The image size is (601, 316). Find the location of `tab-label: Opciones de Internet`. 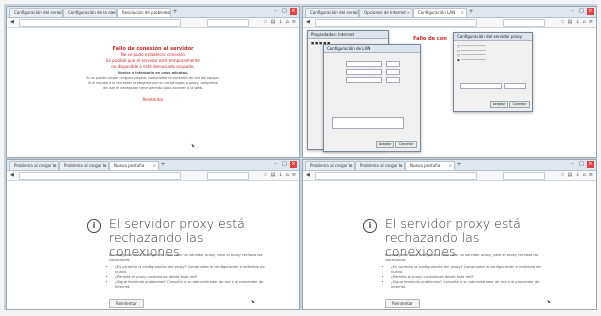

tab-label: Opciones de Internet is located at coordinates (385, 12).